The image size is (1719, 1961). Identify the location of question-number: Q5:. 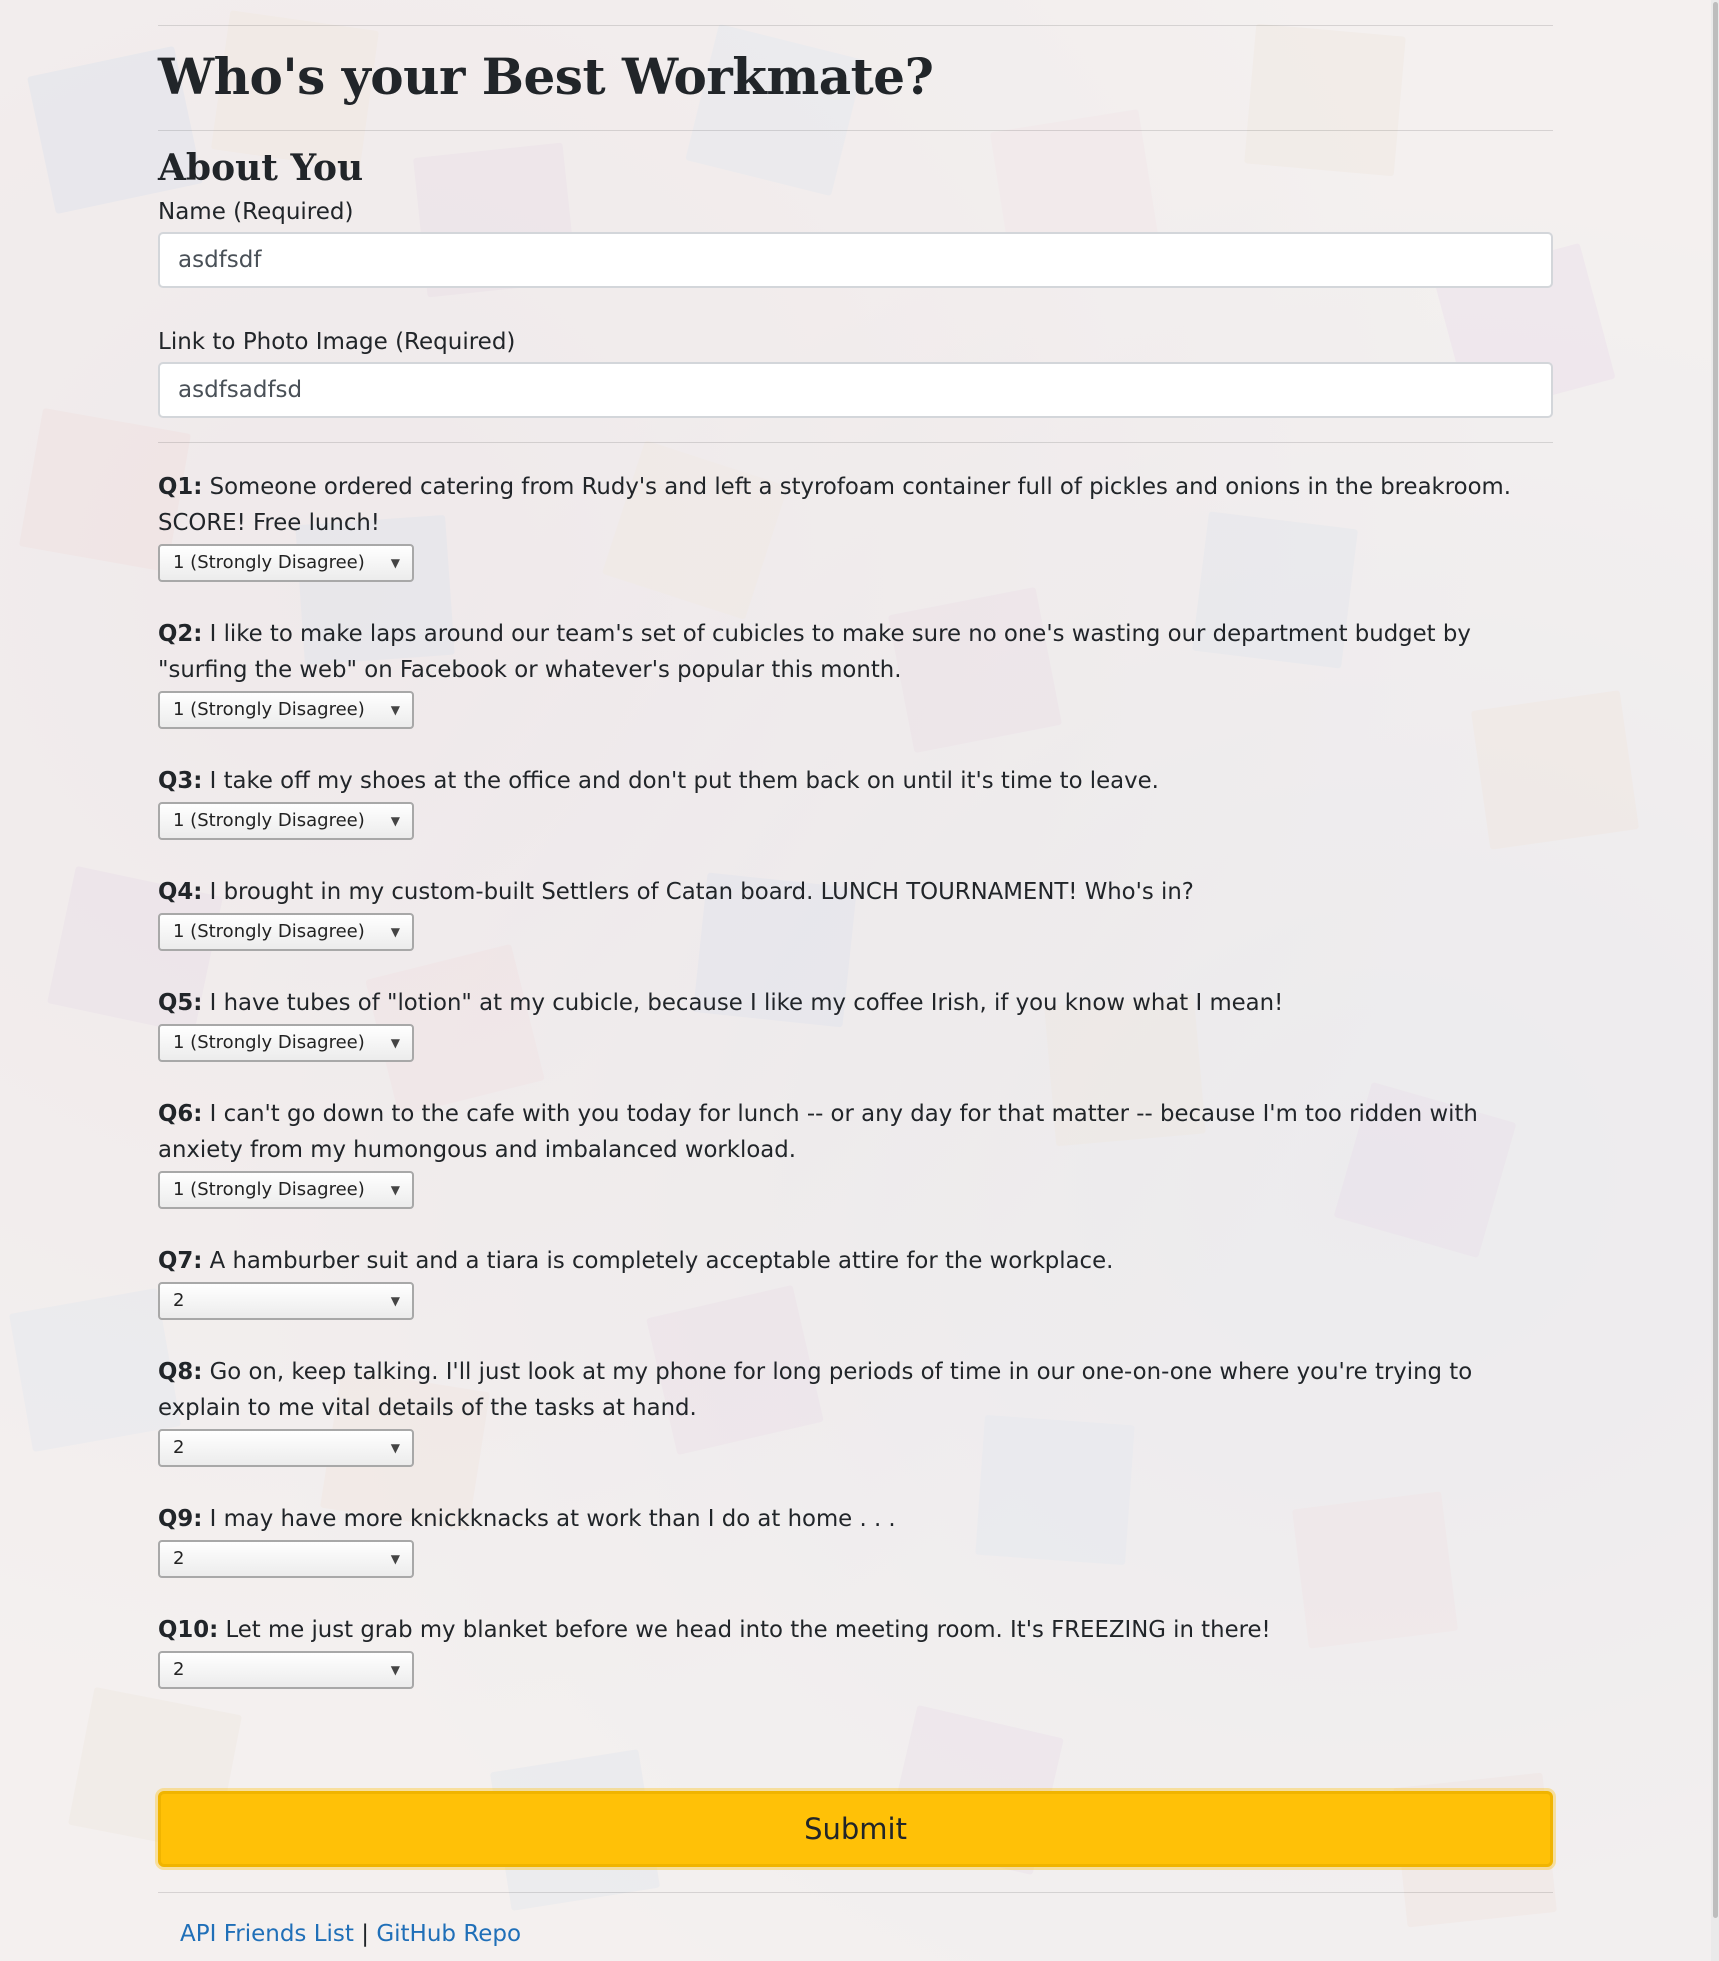
(180, 1003).